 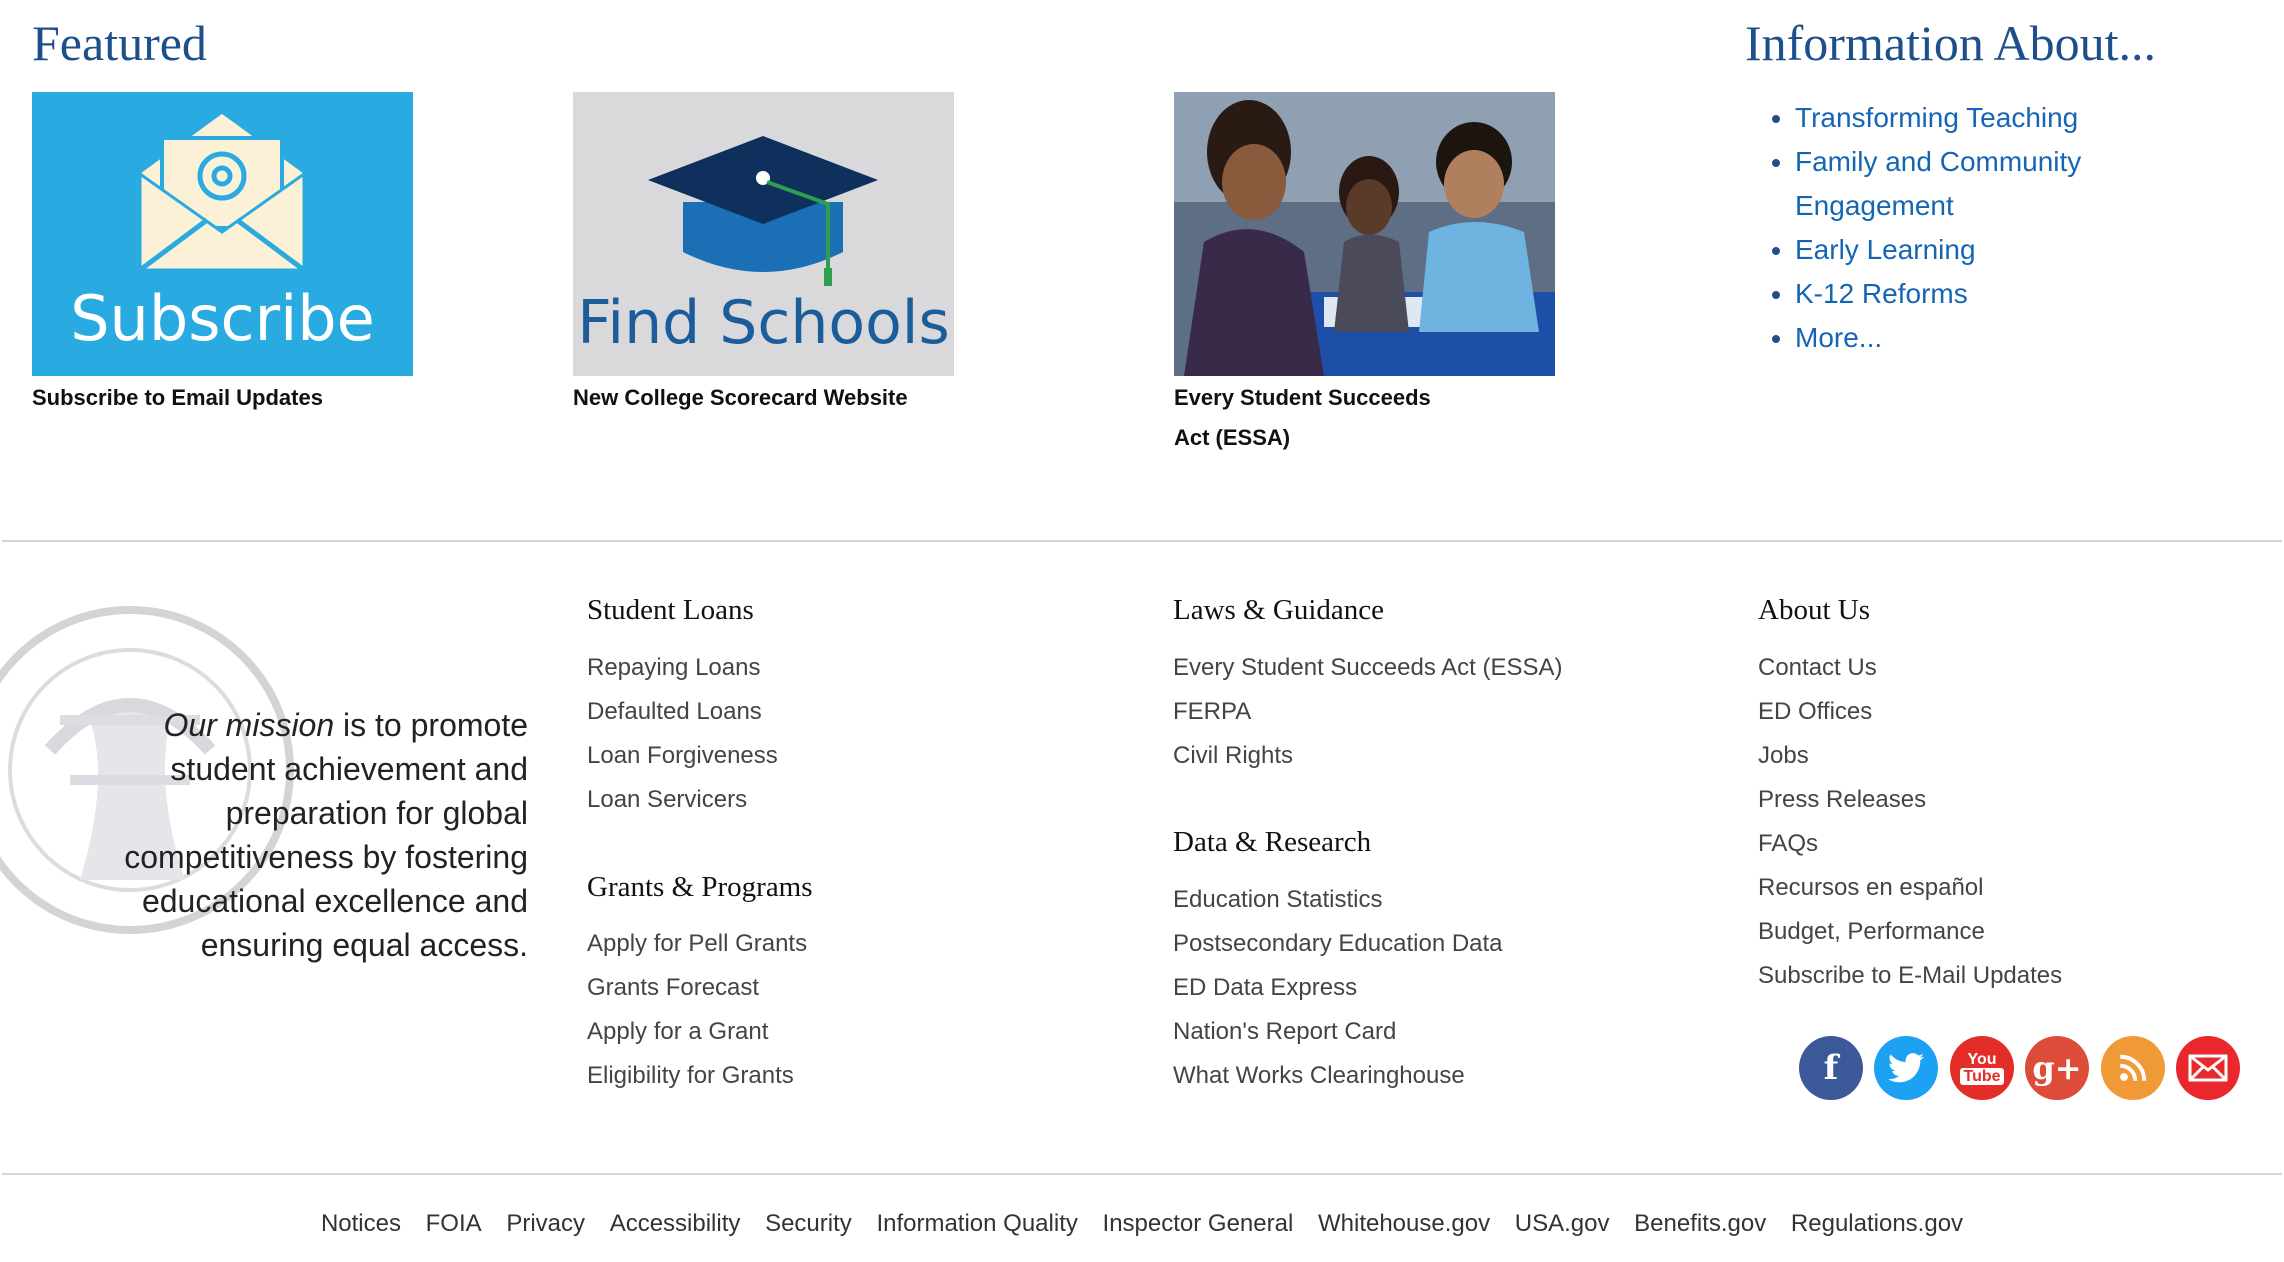 I want to click on link-usa-gov: USA.gov, so click(x=1562, y=1223).